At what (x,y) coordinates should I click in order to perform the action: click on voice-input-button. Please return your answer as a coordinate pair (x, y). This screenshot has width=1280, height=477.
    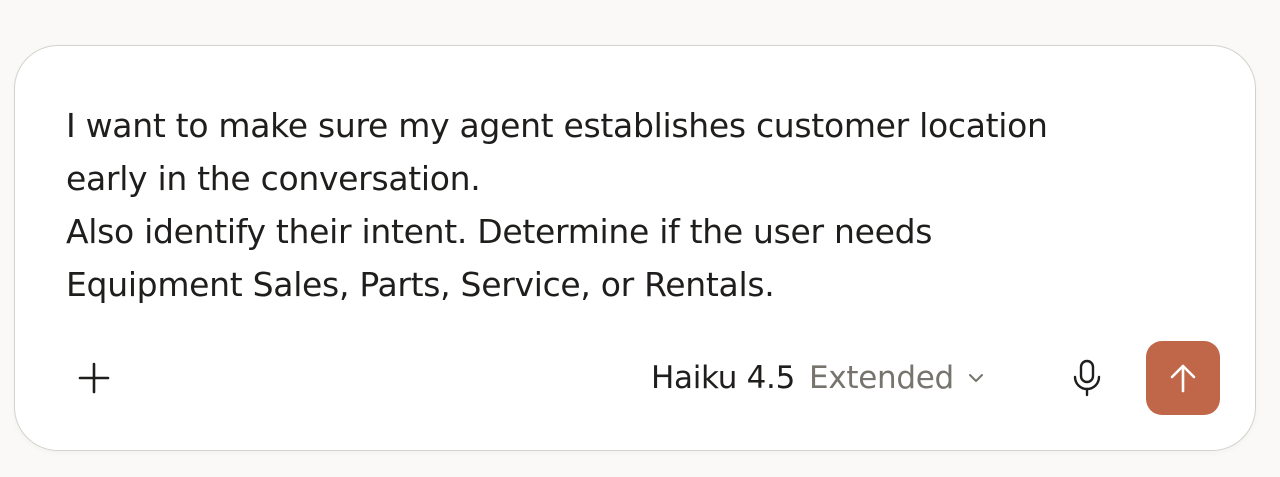
    Looking at the image, I should click on (1087, 378).